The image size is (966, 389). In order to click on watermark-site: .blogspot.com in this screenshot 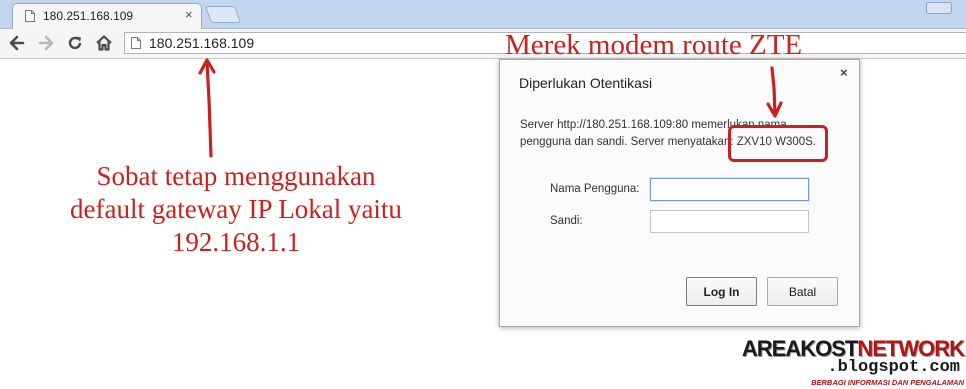, I will do `click(893, 367)`.